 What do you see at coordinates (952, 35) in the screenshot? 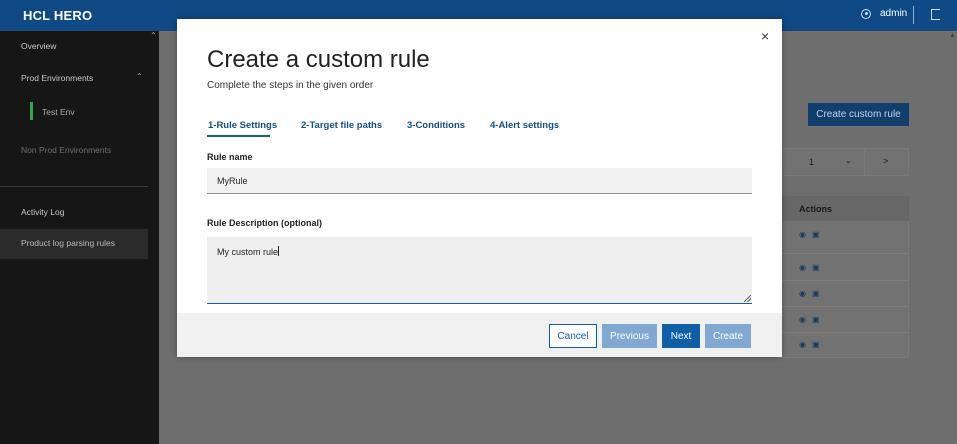
I see `scroll-up-icon: ▲` at bounding box center [952, 35].